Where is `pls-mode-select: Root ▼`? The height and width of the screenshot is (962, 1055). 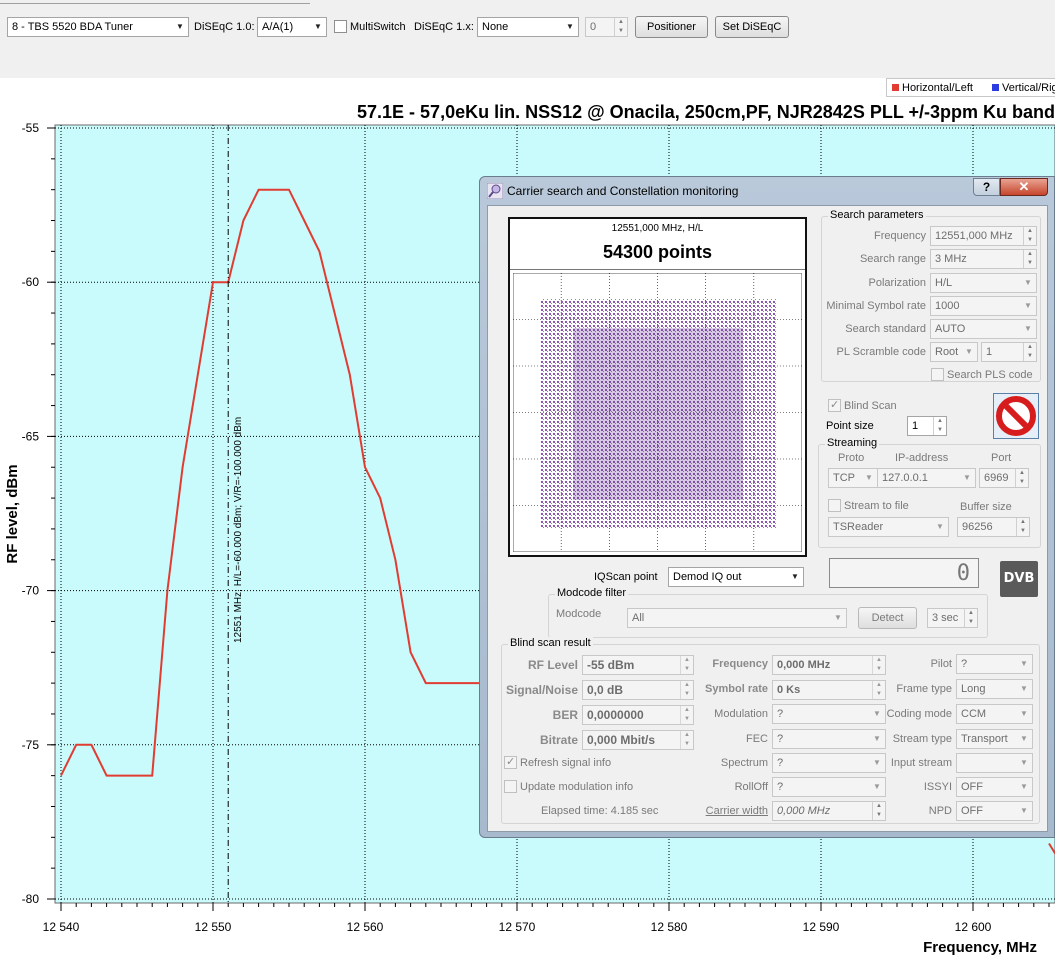
pls-mode-select: Root ▼ is located at coordinates (954, 352).